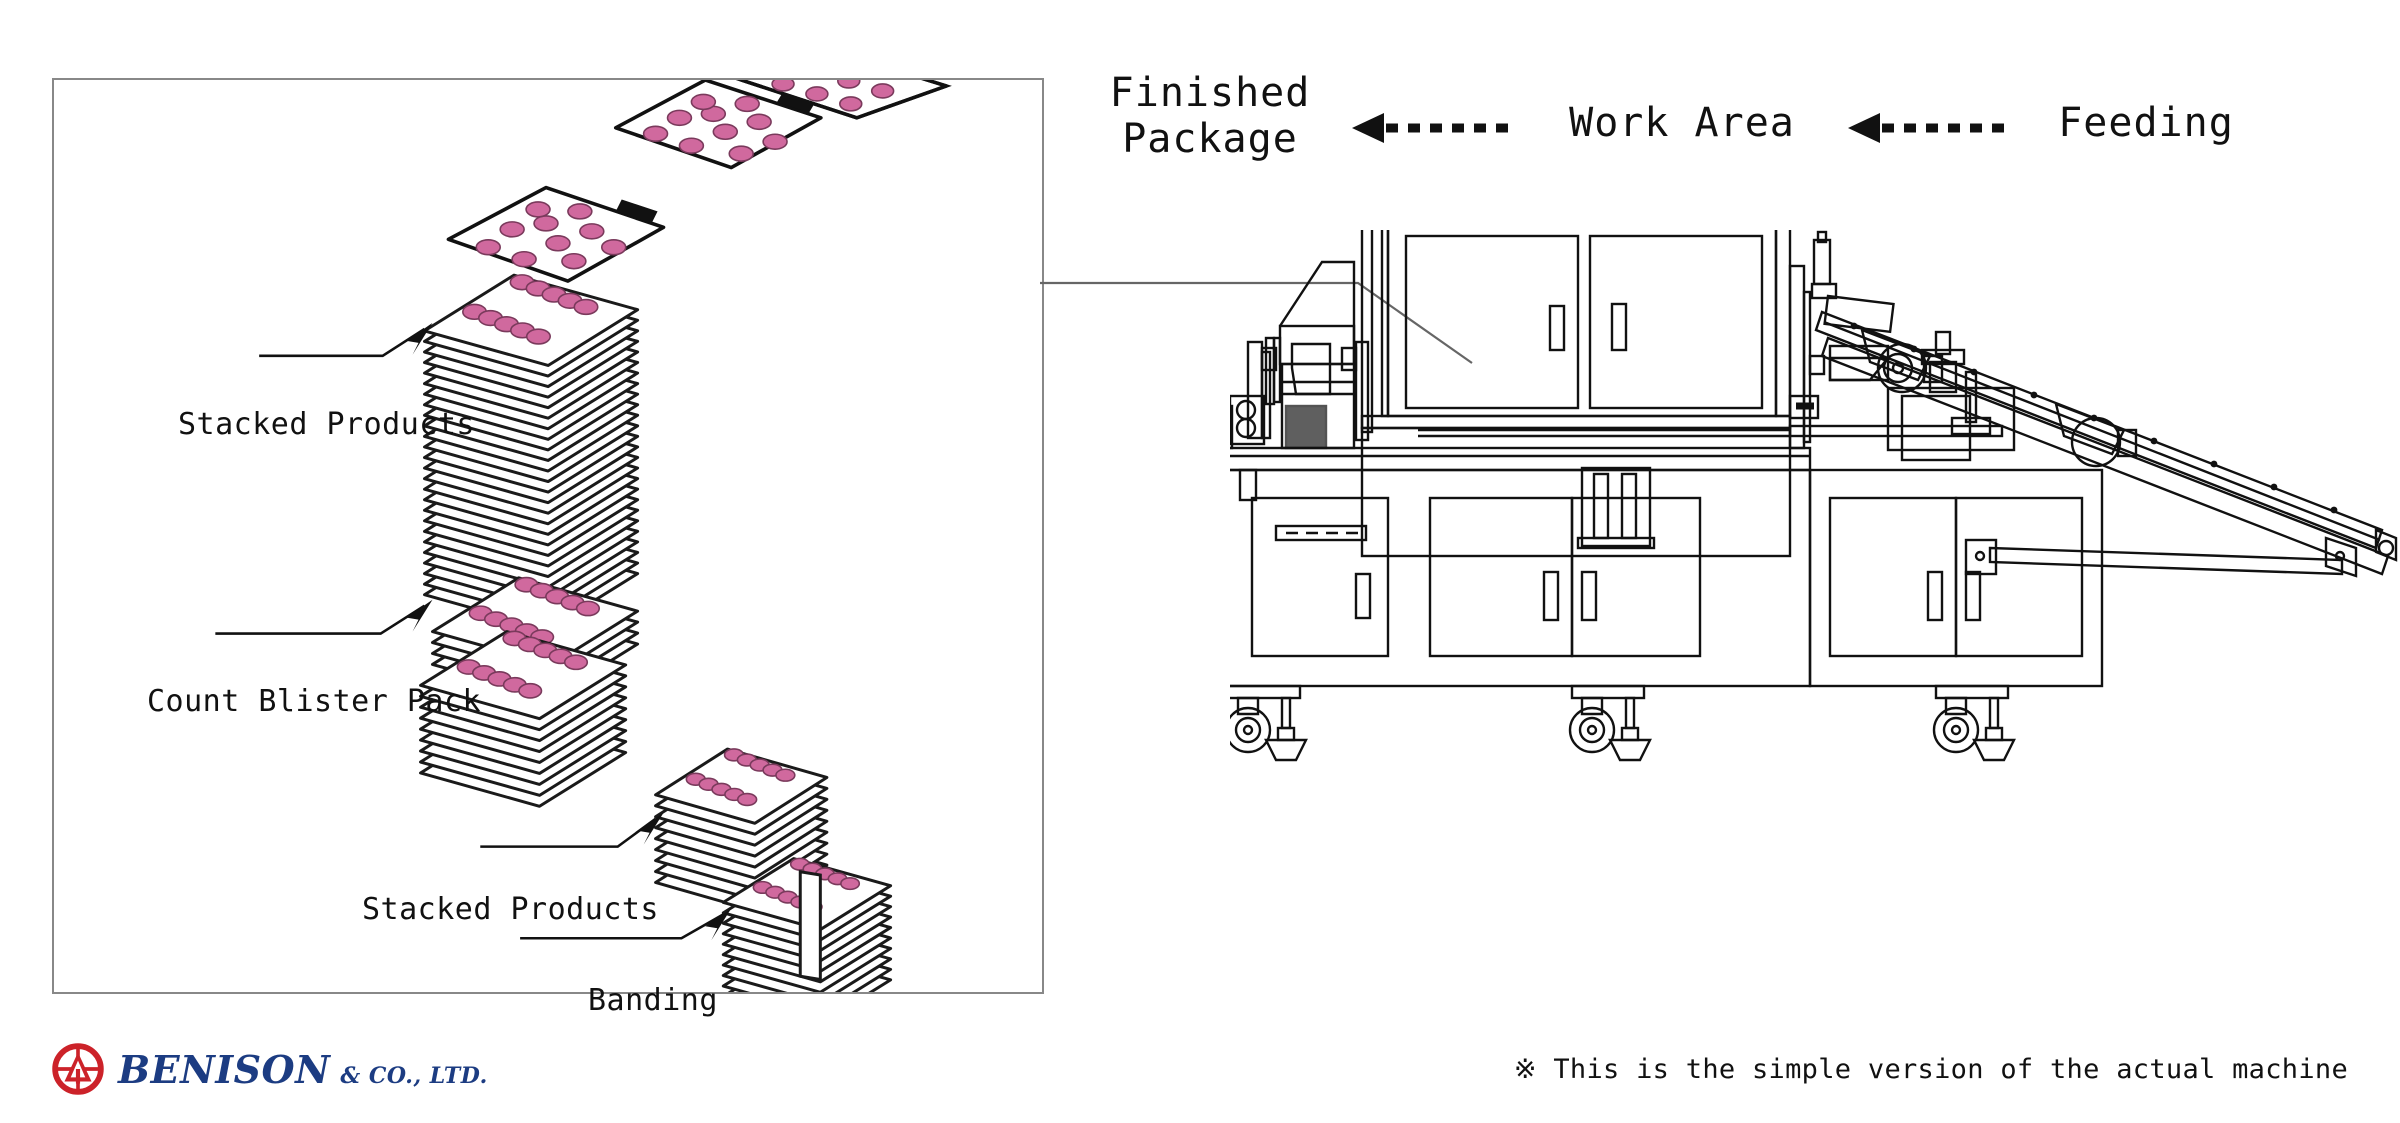 The height and width of the screenshot is (1123, 2400). Describe the element at coordinates (1926, 128) in the screenshot. I see `left-arrow-icon-feeding` at that location.